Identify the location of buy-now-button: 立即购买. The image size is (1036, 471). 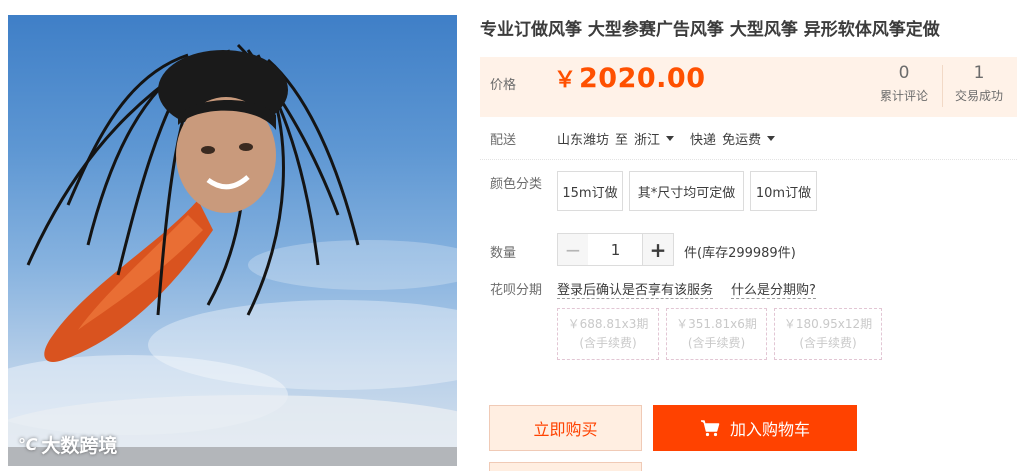
(565, 428).